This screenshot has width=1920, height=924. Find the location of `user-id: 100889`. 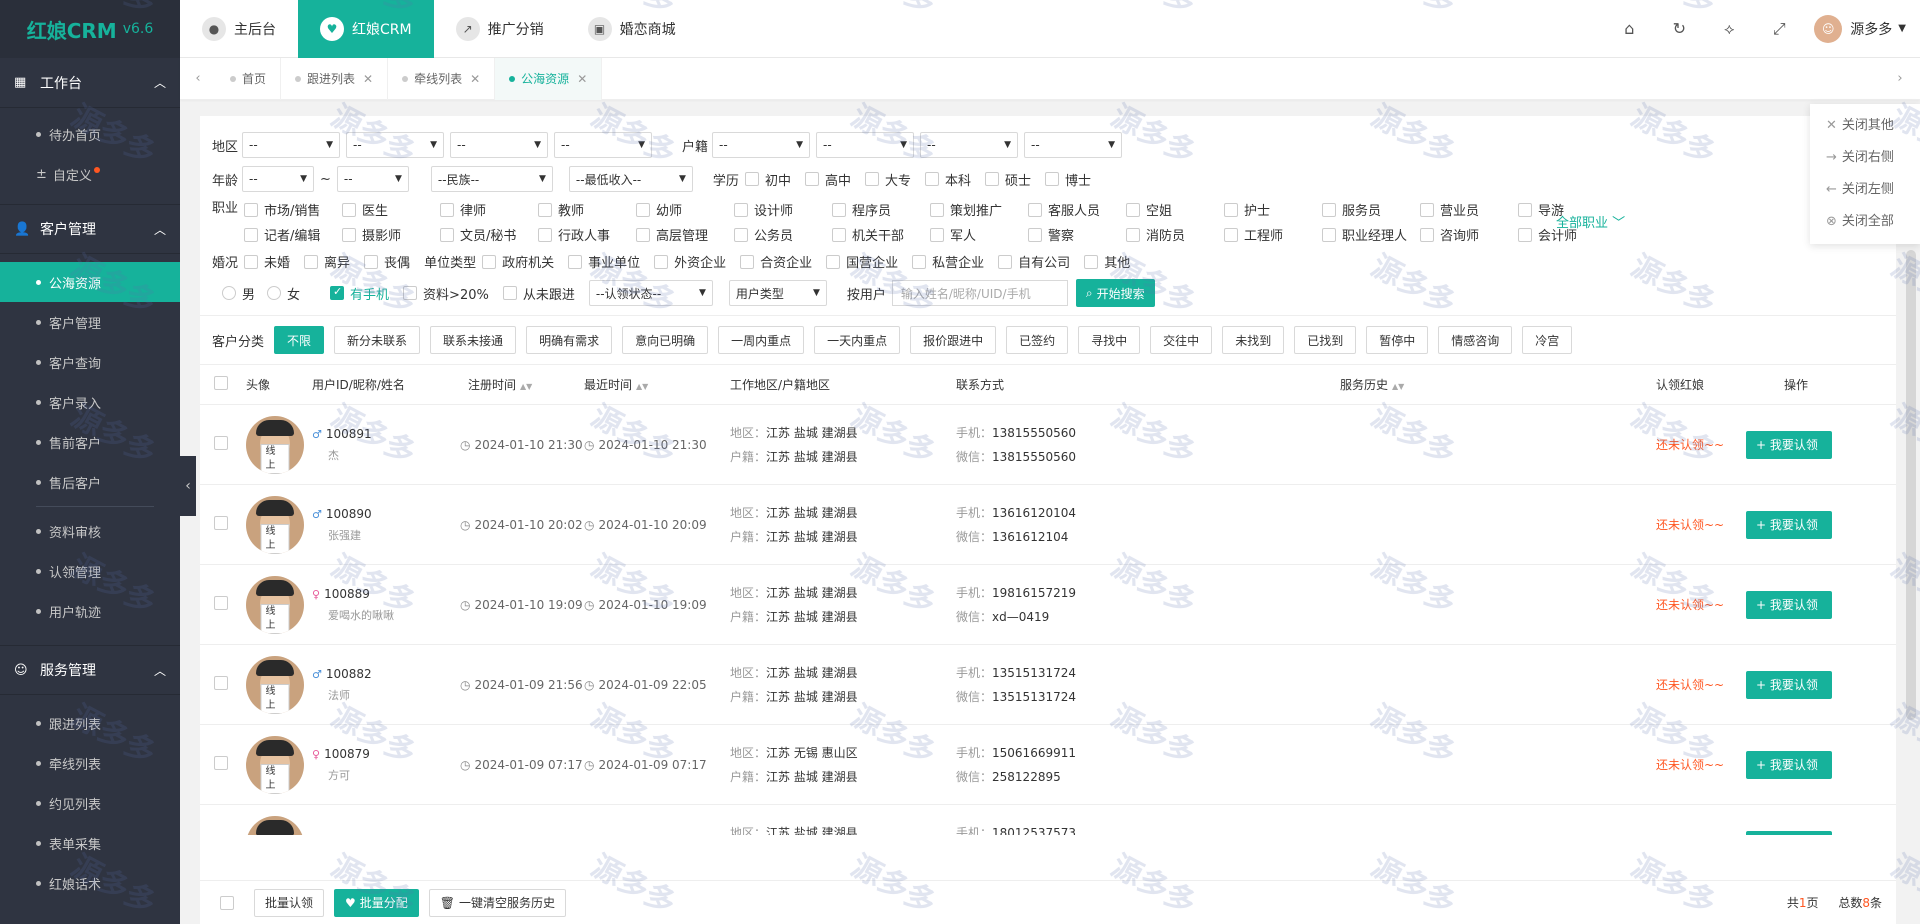

user-id: 100889 is located at coordinates (347, 594).